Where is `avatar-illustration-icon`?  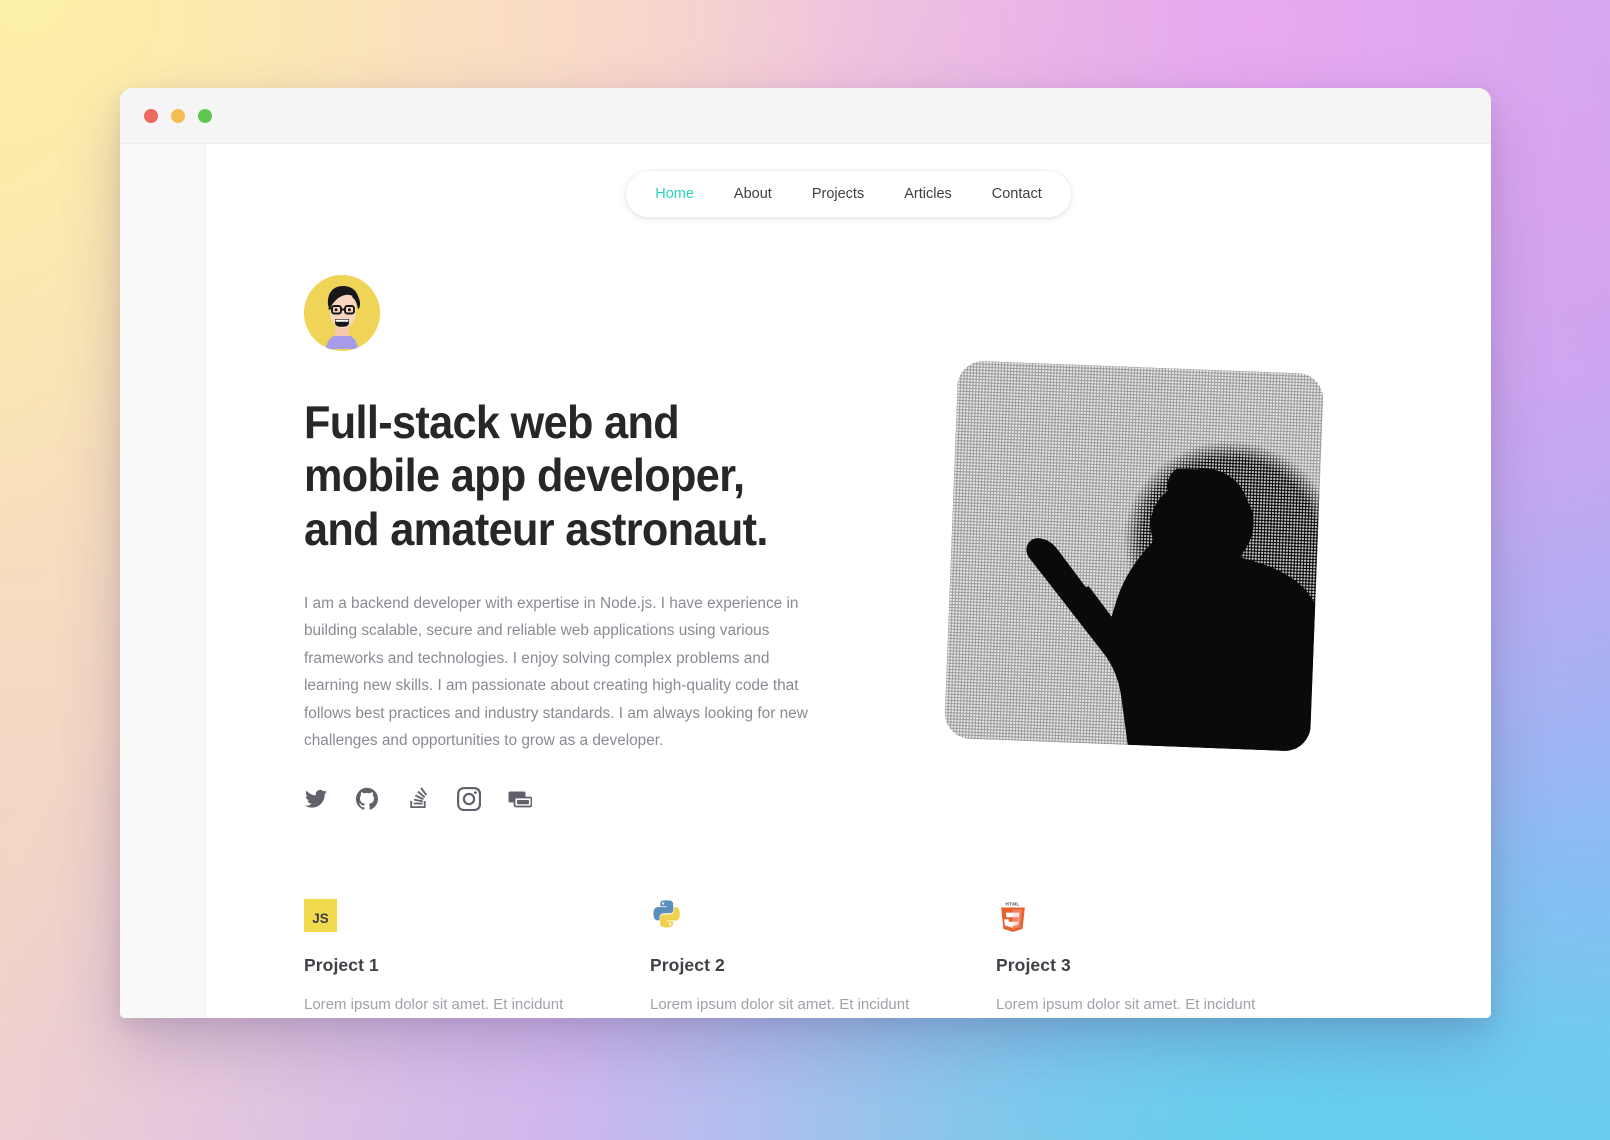 avatar-illustration-icon is located at coordinates (342, 313).